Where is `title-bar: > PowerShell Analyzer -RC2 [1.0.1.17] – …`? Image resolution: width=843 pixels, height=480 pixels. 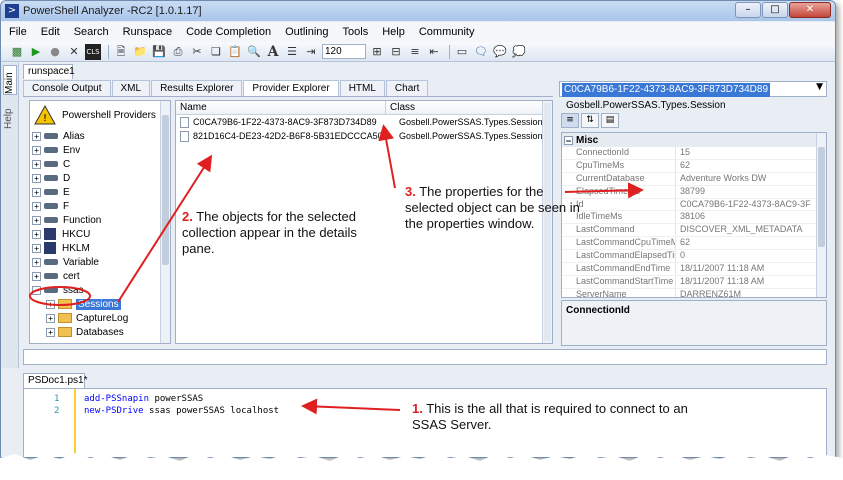 title-bar: > PowerShell Analyzer -RC2 [1.0.1.17] – … is located at coordinates (418, 11).